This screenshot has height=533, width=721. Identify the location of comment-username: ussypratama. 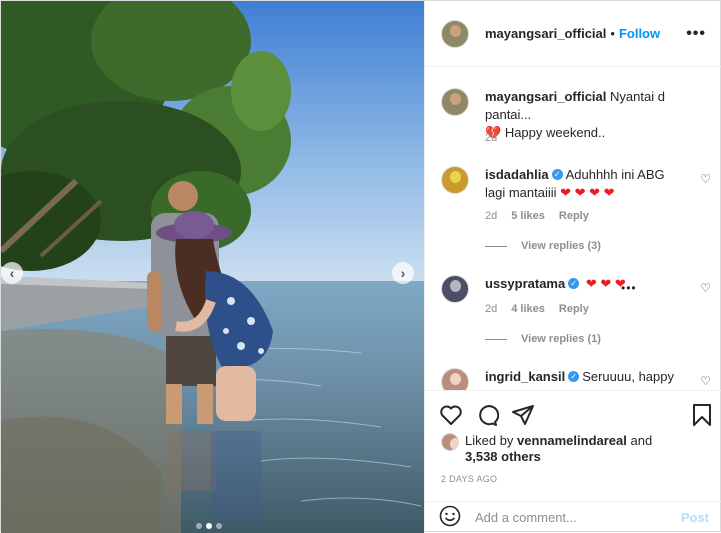
(525, 283).